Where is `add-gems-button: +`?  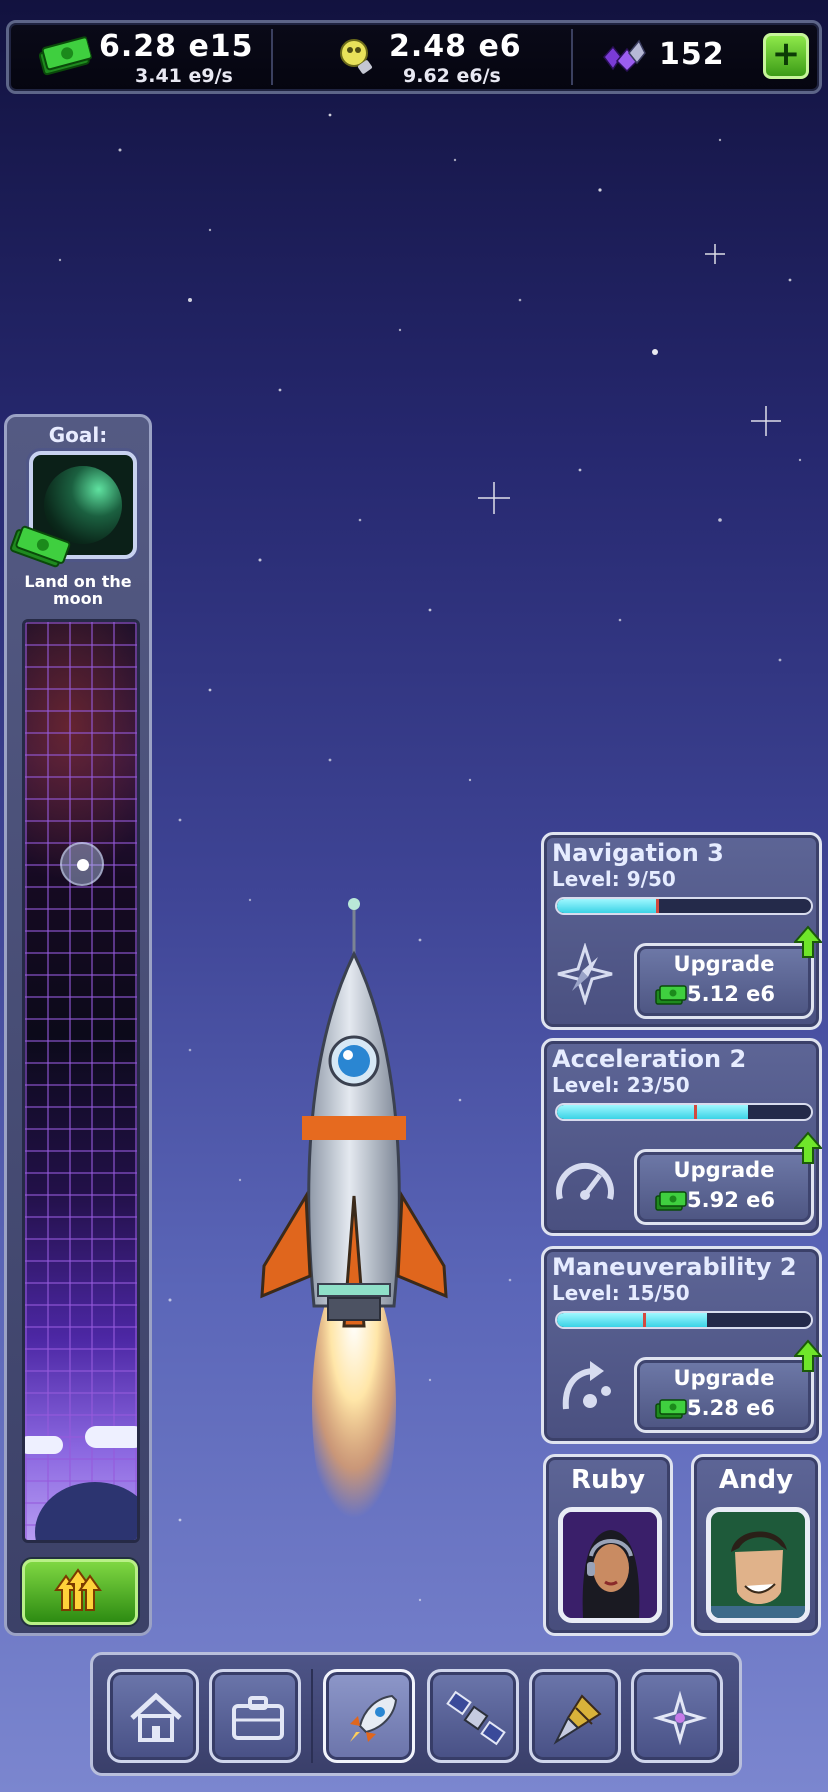 add-gems-button: + is located at coordinates (786, 56).